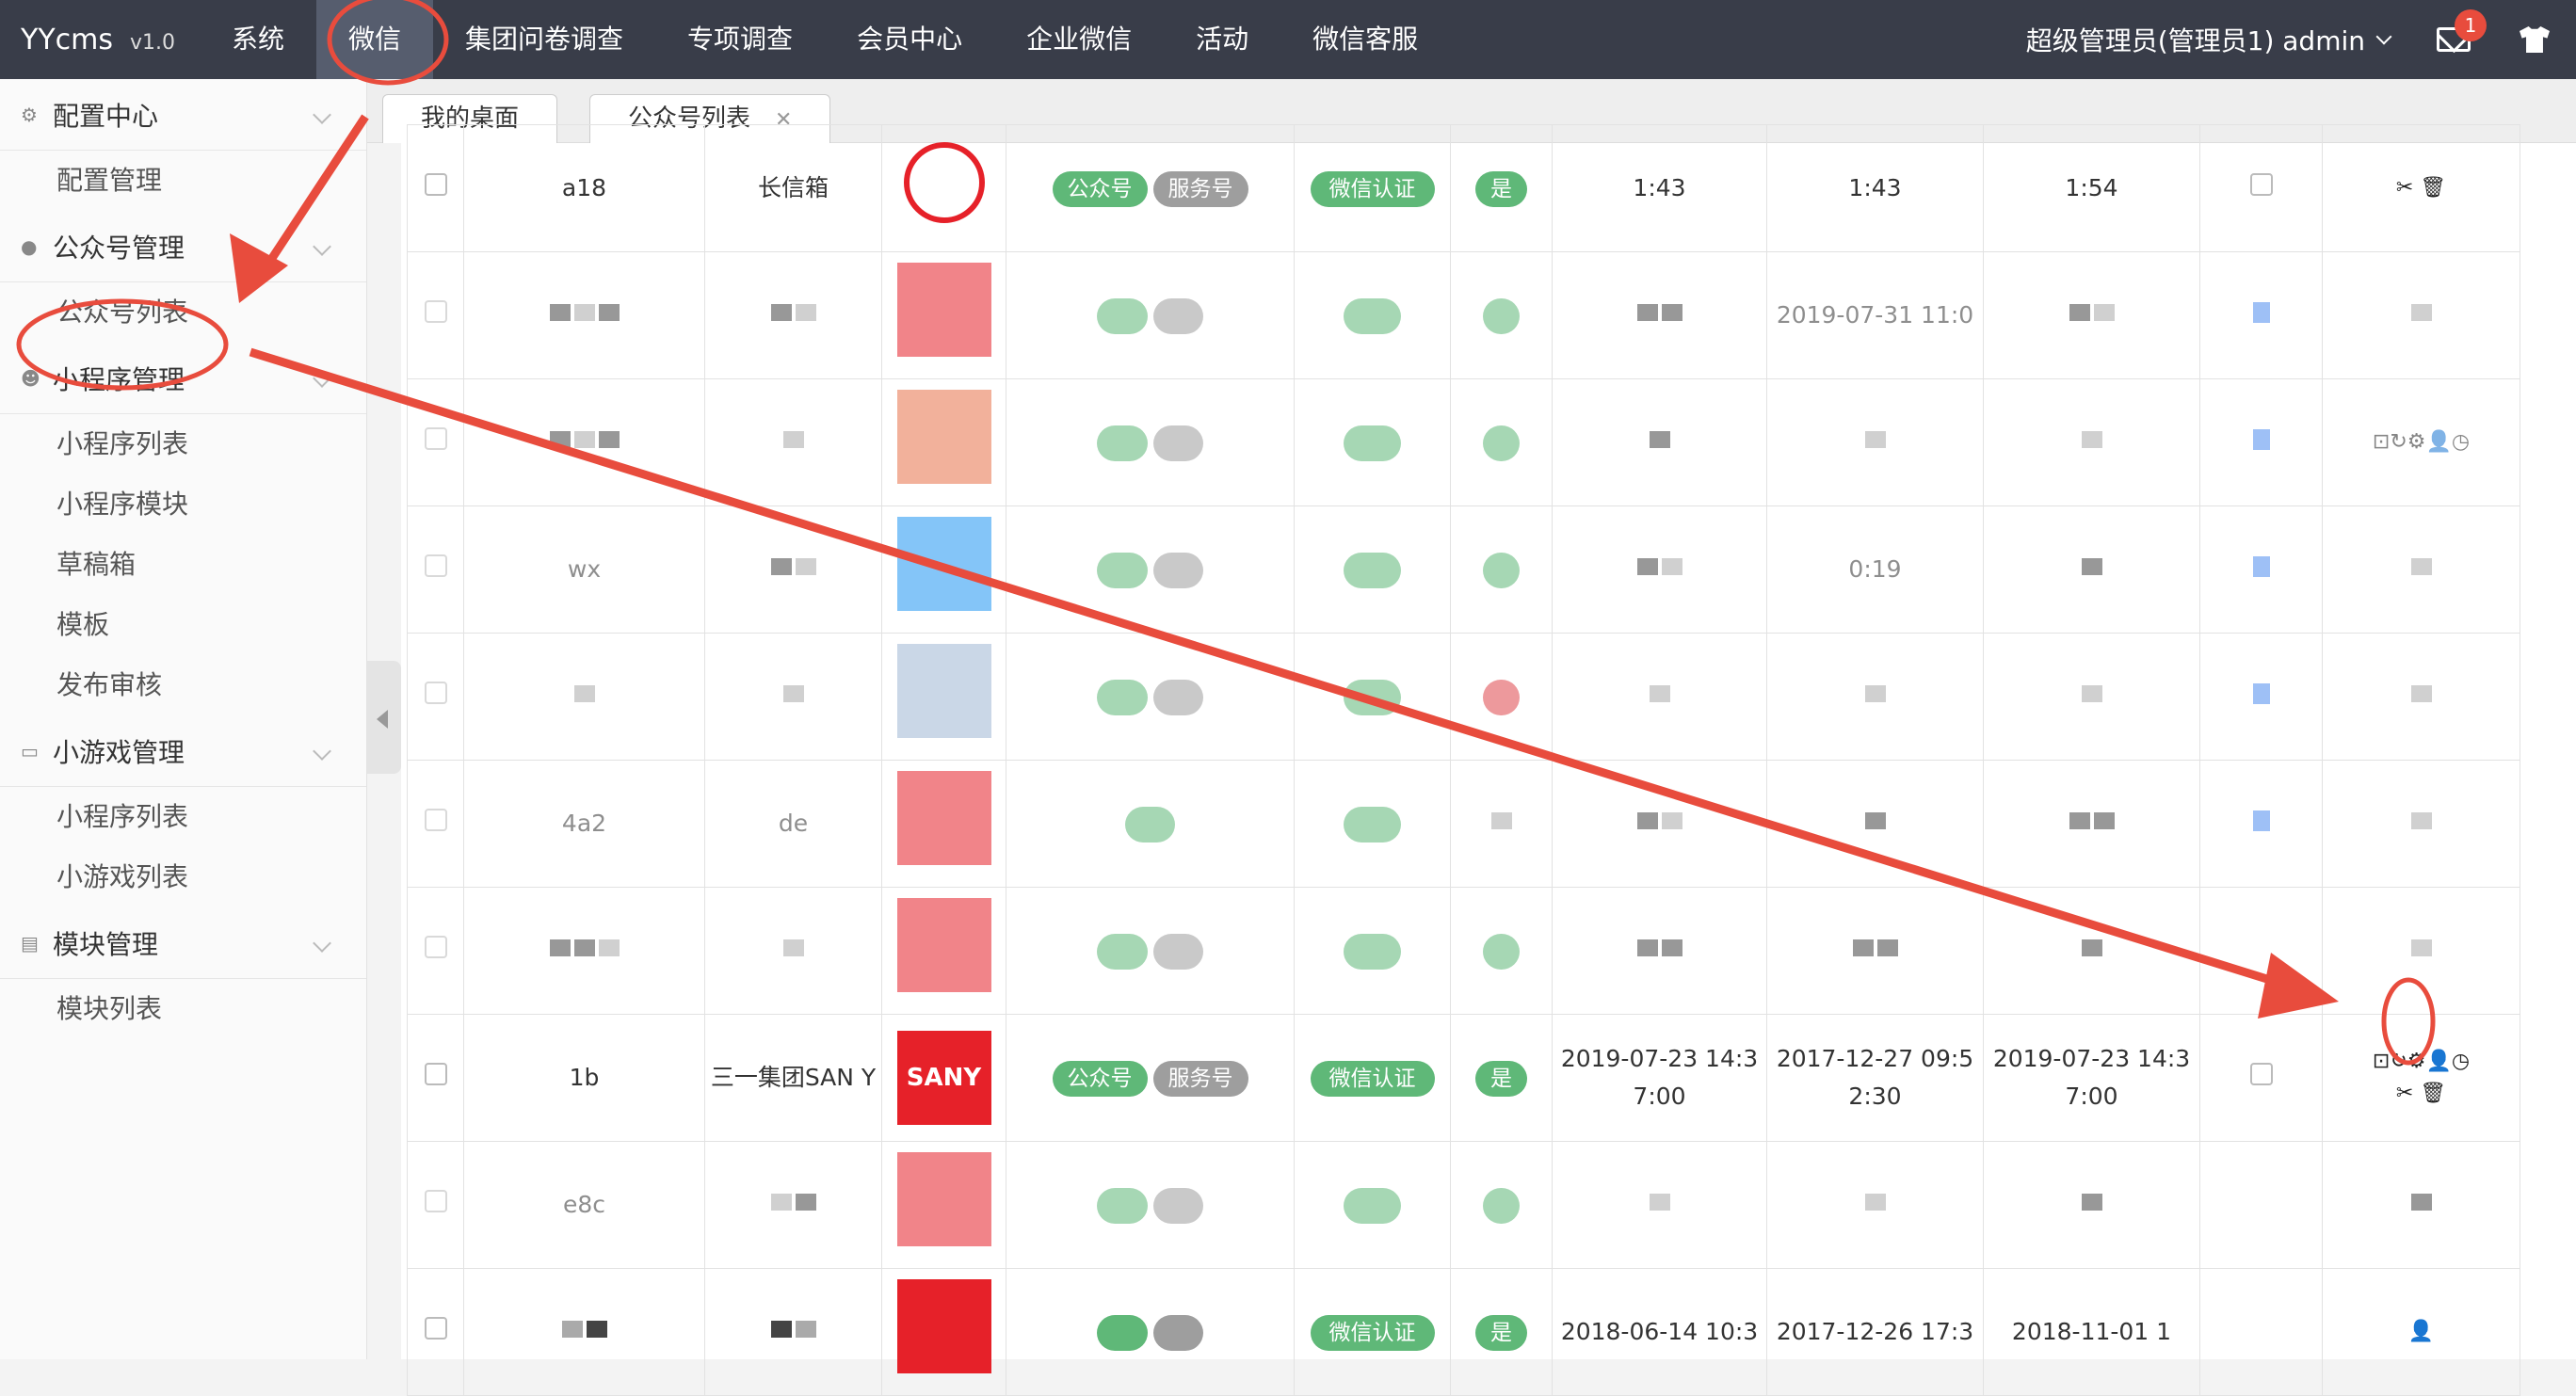  What do you see at coordinates (740, 39) in the screenshot?
I see `nav-special-survey: 专项调查` at bounding box center [740, 39].